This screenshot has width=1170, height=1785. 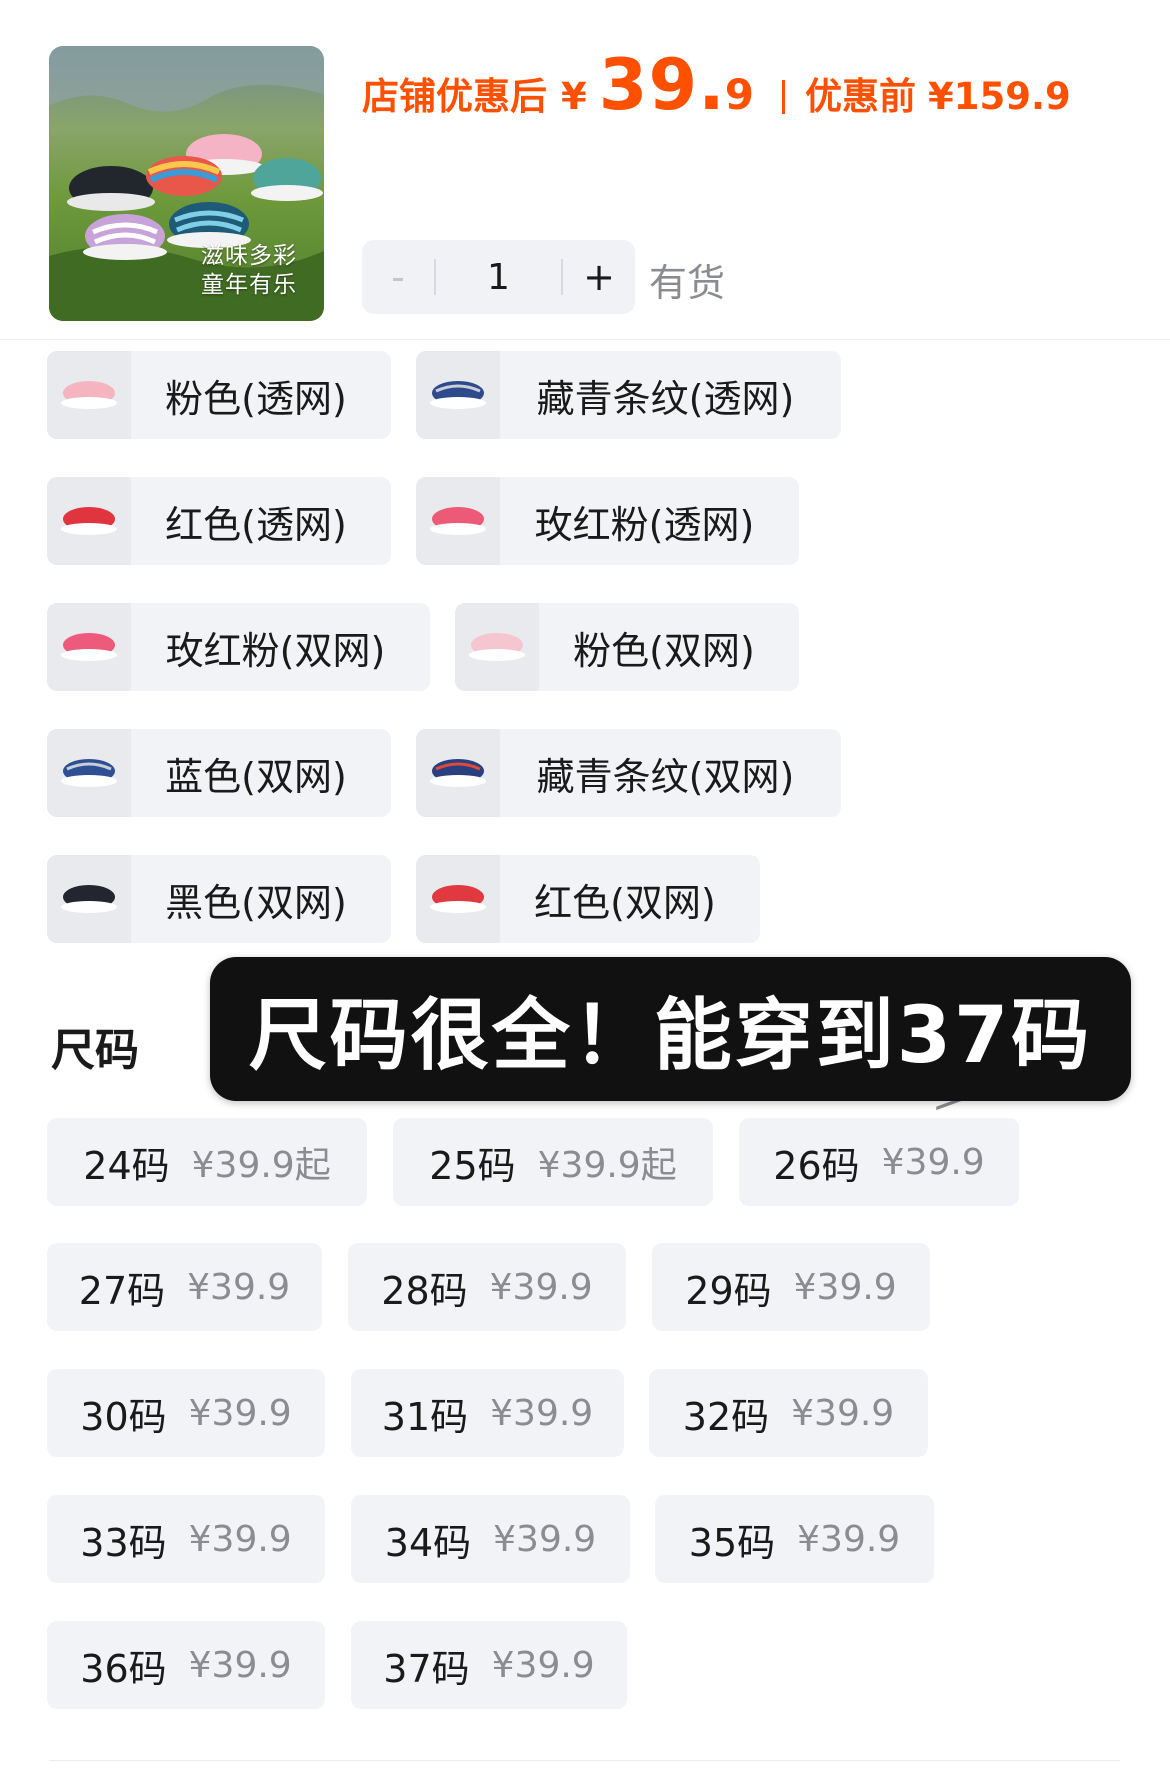 What do you see at coordinates (186, 183) in the screenshot?
I see `product-thumbnail: 滋味多彩 童年有乐` at bounding box center [186, 183].